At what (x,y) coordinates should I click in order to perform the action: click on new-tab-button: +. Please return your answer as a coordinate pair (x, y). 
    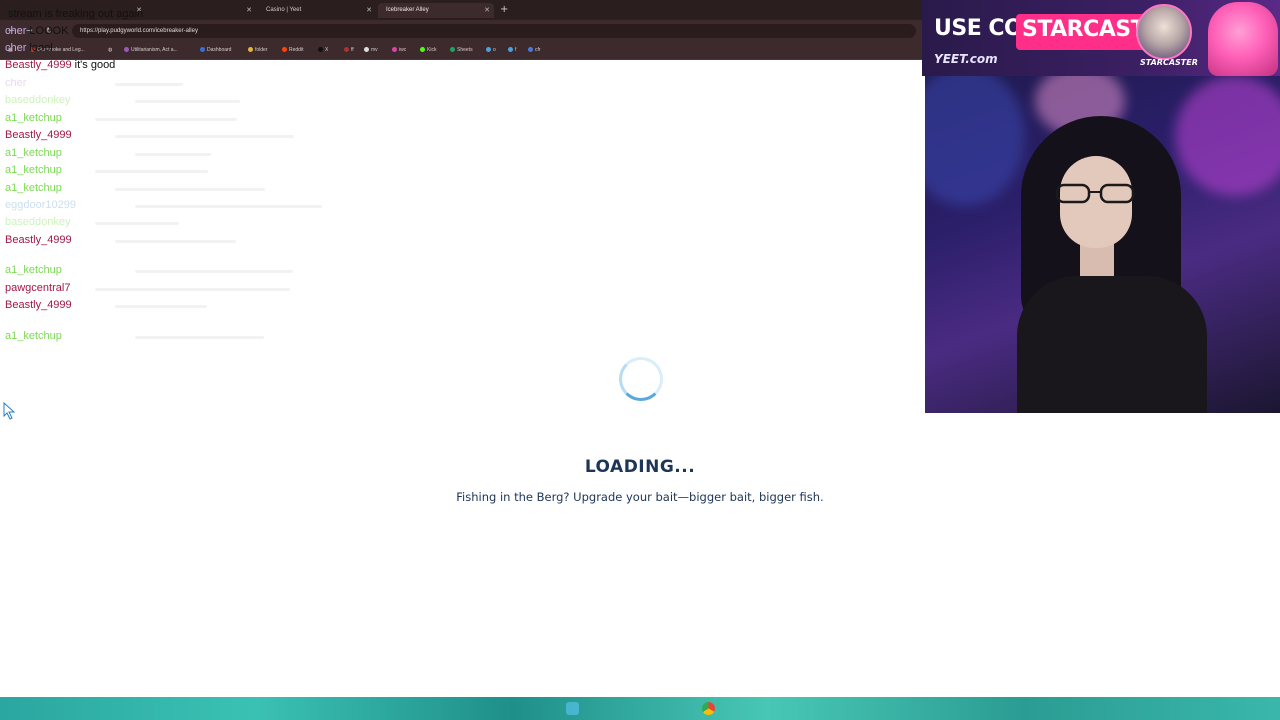
    Looking at the image, I should click on (504, 9).